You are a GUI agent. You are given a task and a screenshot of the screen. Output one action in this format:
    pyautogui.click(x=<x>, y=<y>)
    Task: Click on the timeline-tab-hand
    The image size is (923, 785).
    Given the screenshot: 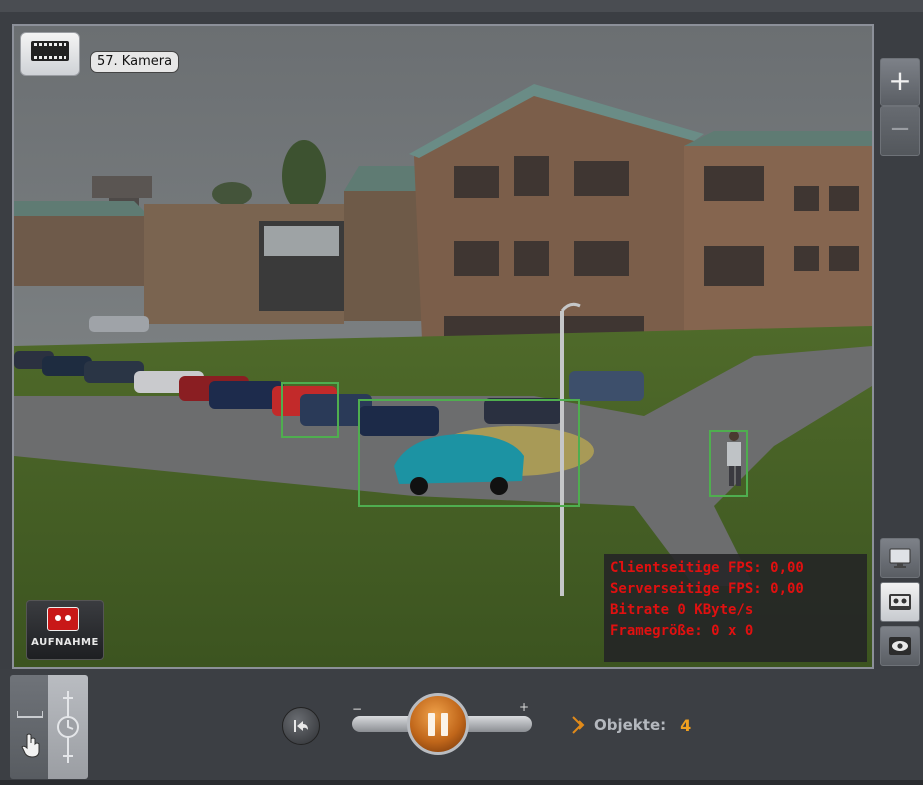 What is the action you would take?
    pyautogui.click(x=30, y=727)
    